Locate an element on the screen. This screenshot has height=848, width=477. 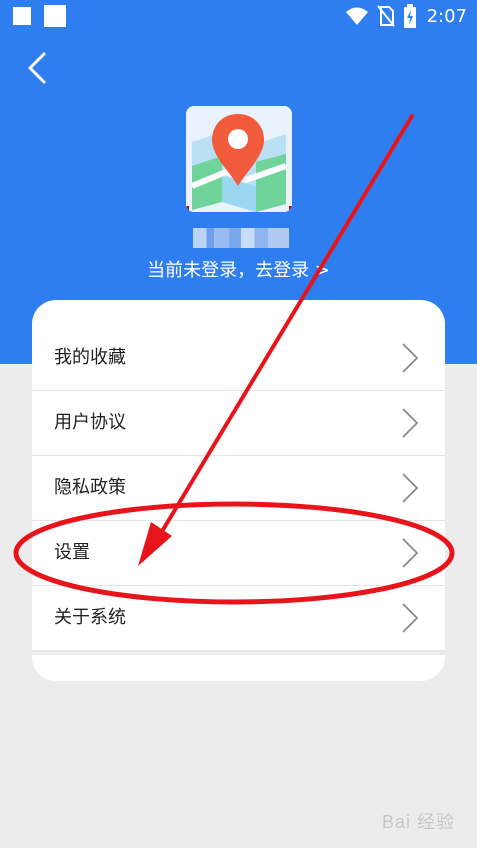
menu-item-label: 用户协议 is located at coordinates (90, 422).